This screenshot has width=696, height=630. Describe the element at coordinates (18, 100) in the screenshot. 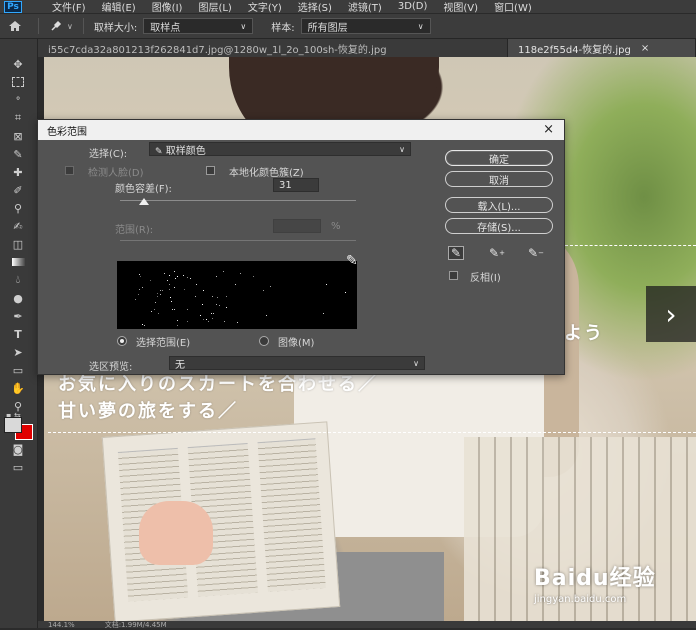

I see `lasso-tool-icon: ᐤ` at that location.